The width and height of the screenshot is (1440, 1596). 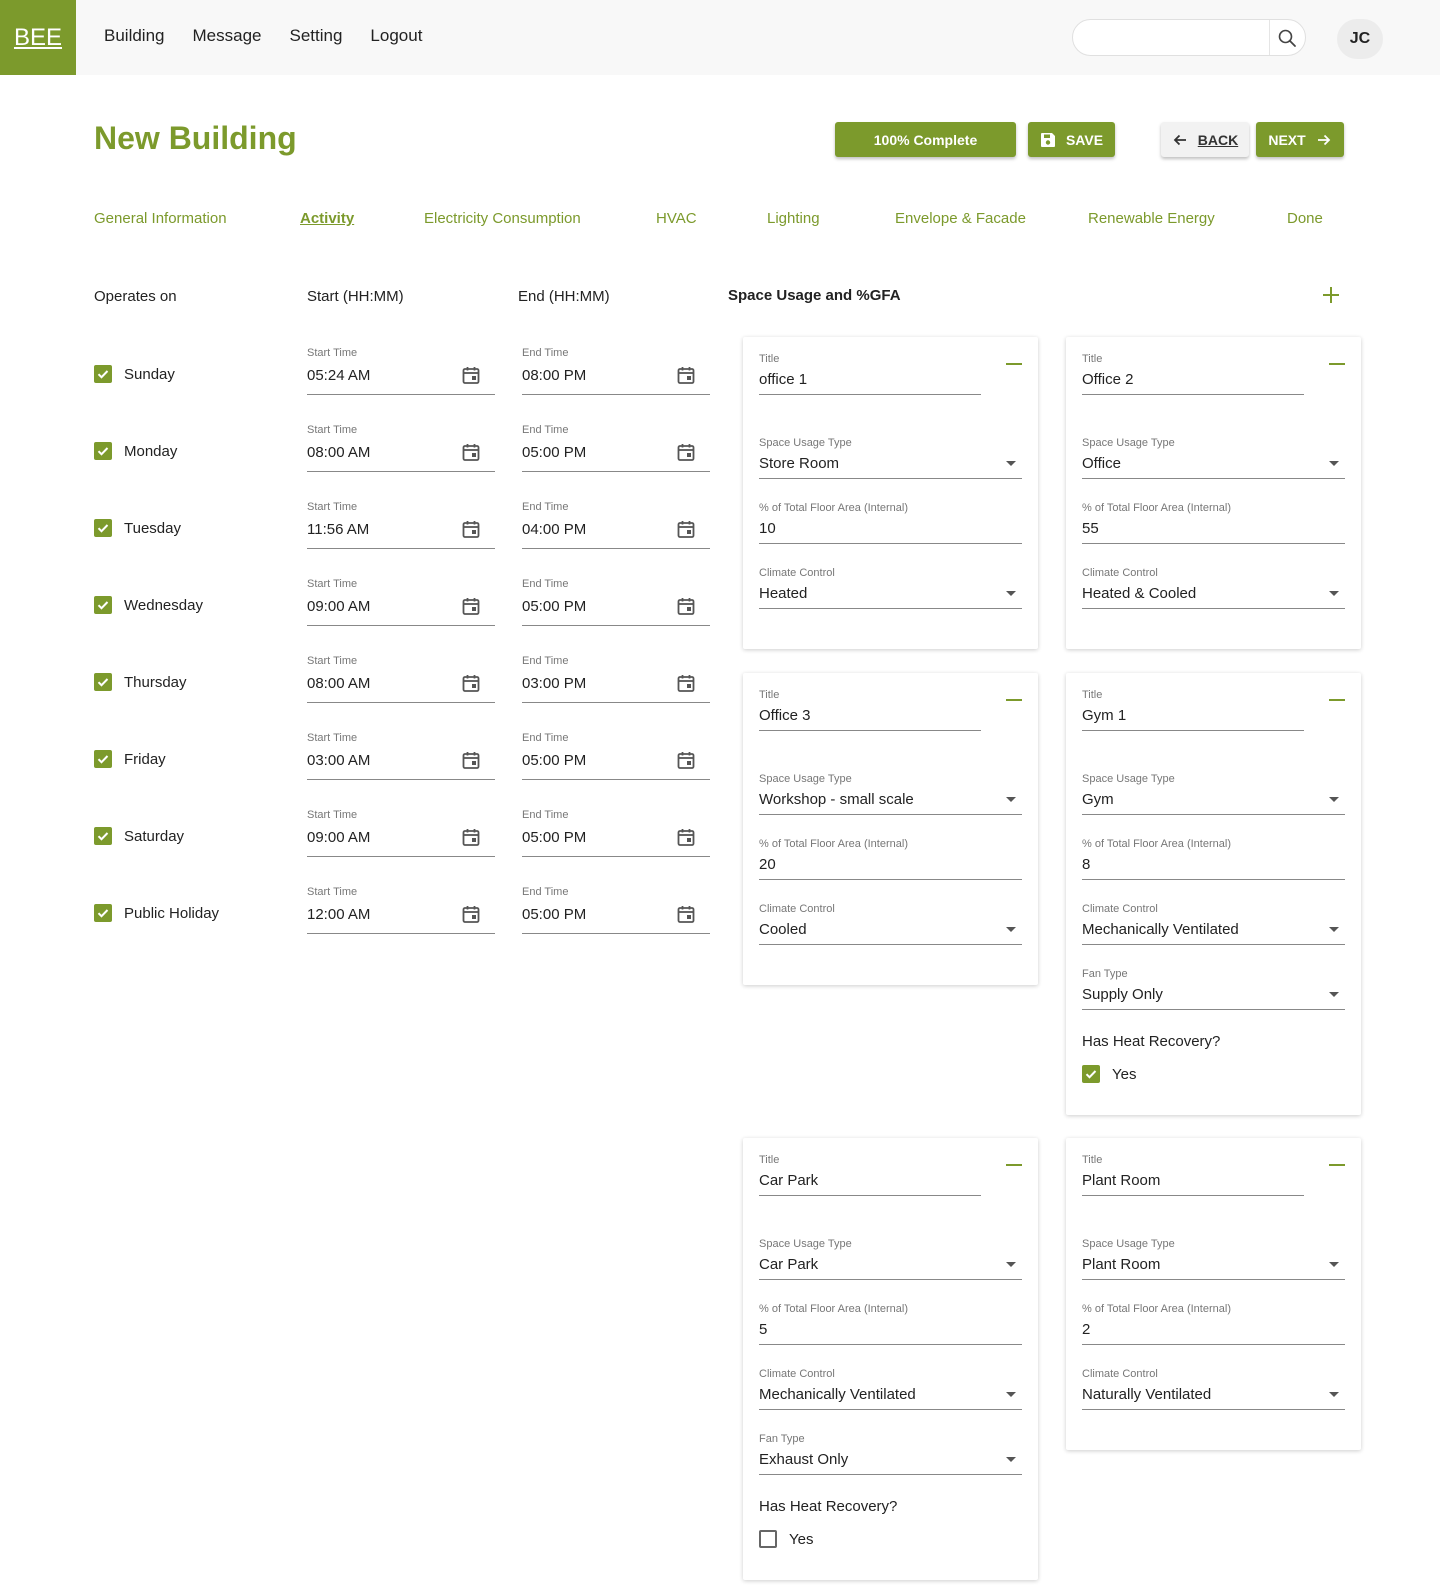 I want to click on tab-envelope-facade: Envelope & Facade, so click(x=960, y=218).